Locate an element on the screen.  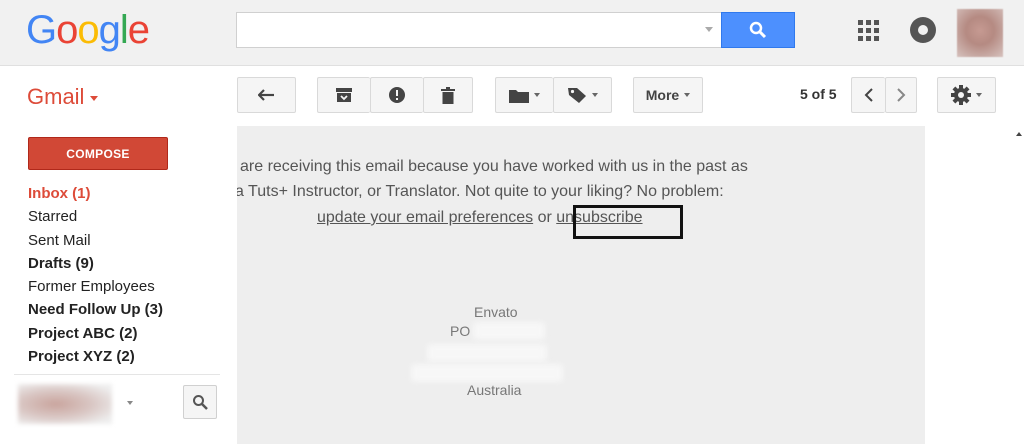
search-options-caret-icon is located at coordinates (709, 29).